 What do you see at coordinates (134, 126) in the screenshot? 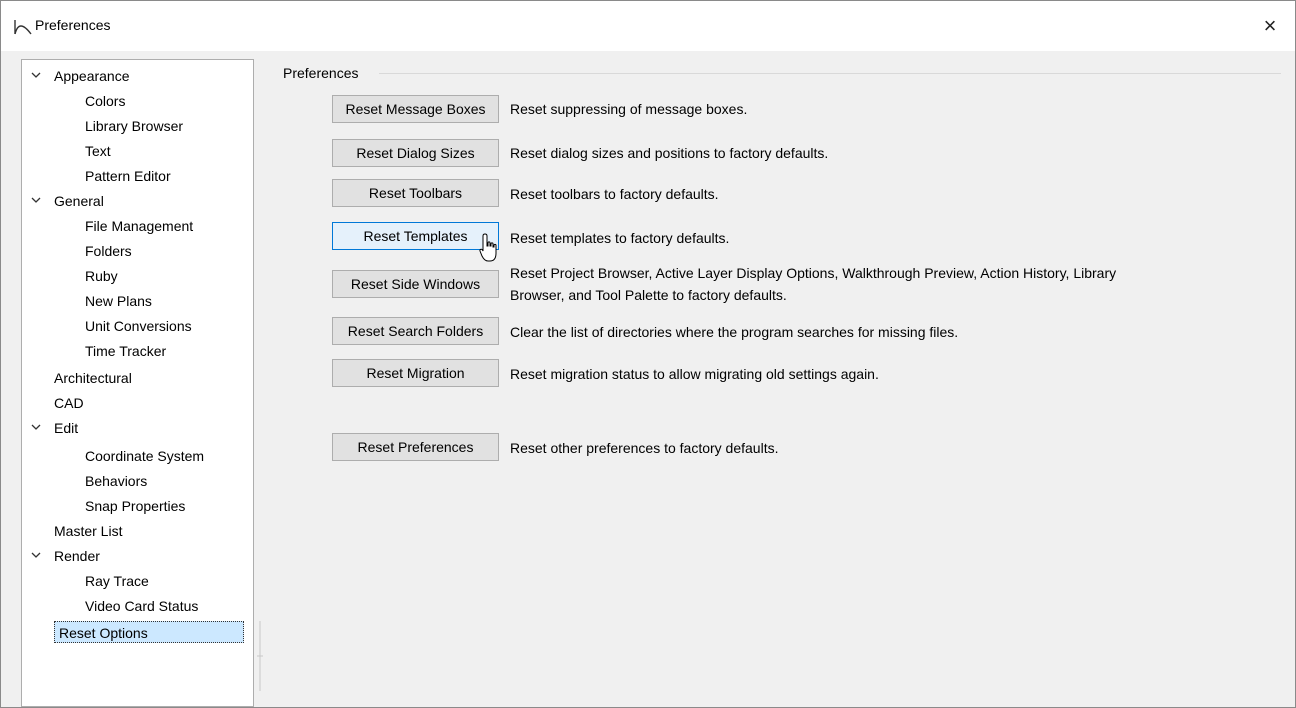
I see `tree-item-library-browser: Library Browser` at bounding box center [134, 126].